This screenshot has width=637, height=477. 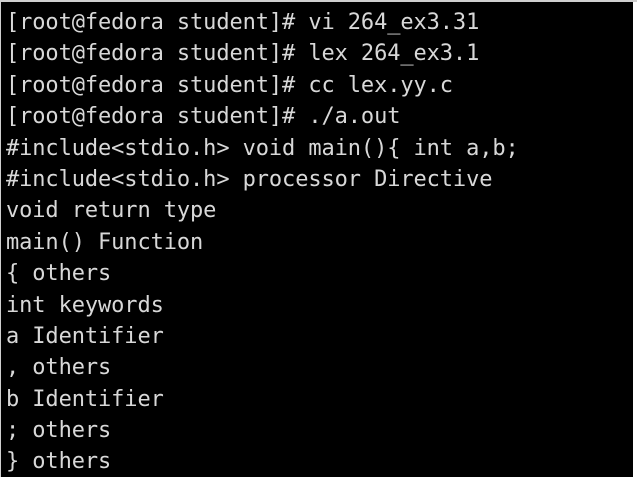 I want to click on terminal-line: #include<stdio.h> void main(){ int a,b;, so click(x=262, y=148).